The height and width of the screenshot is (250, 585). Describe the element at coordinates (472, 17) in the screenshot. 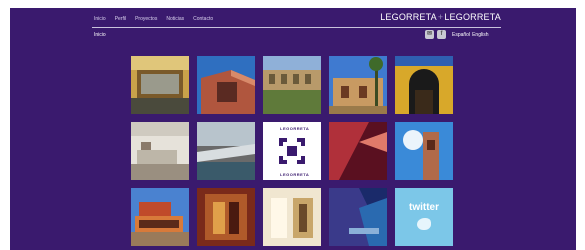

I see `brand-right: LEGORRETA` at that location.